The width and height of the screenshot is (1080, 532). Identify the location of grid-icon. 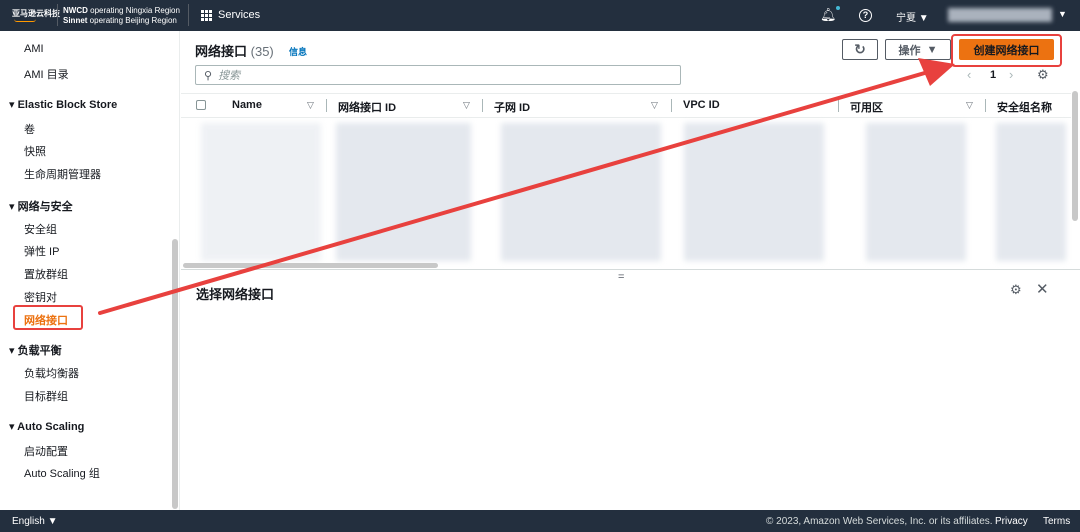
(206, 15).